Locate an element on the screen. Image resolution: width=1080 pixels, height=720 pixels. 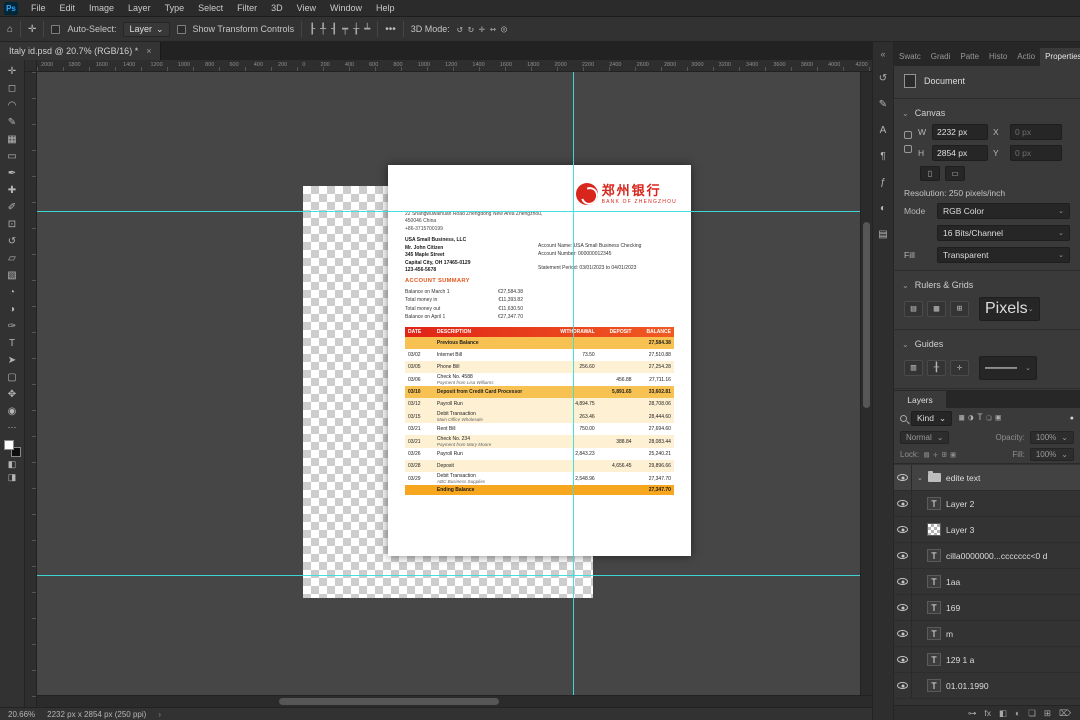
zoom-level: 20.66% is located at coordinates (21, 714).